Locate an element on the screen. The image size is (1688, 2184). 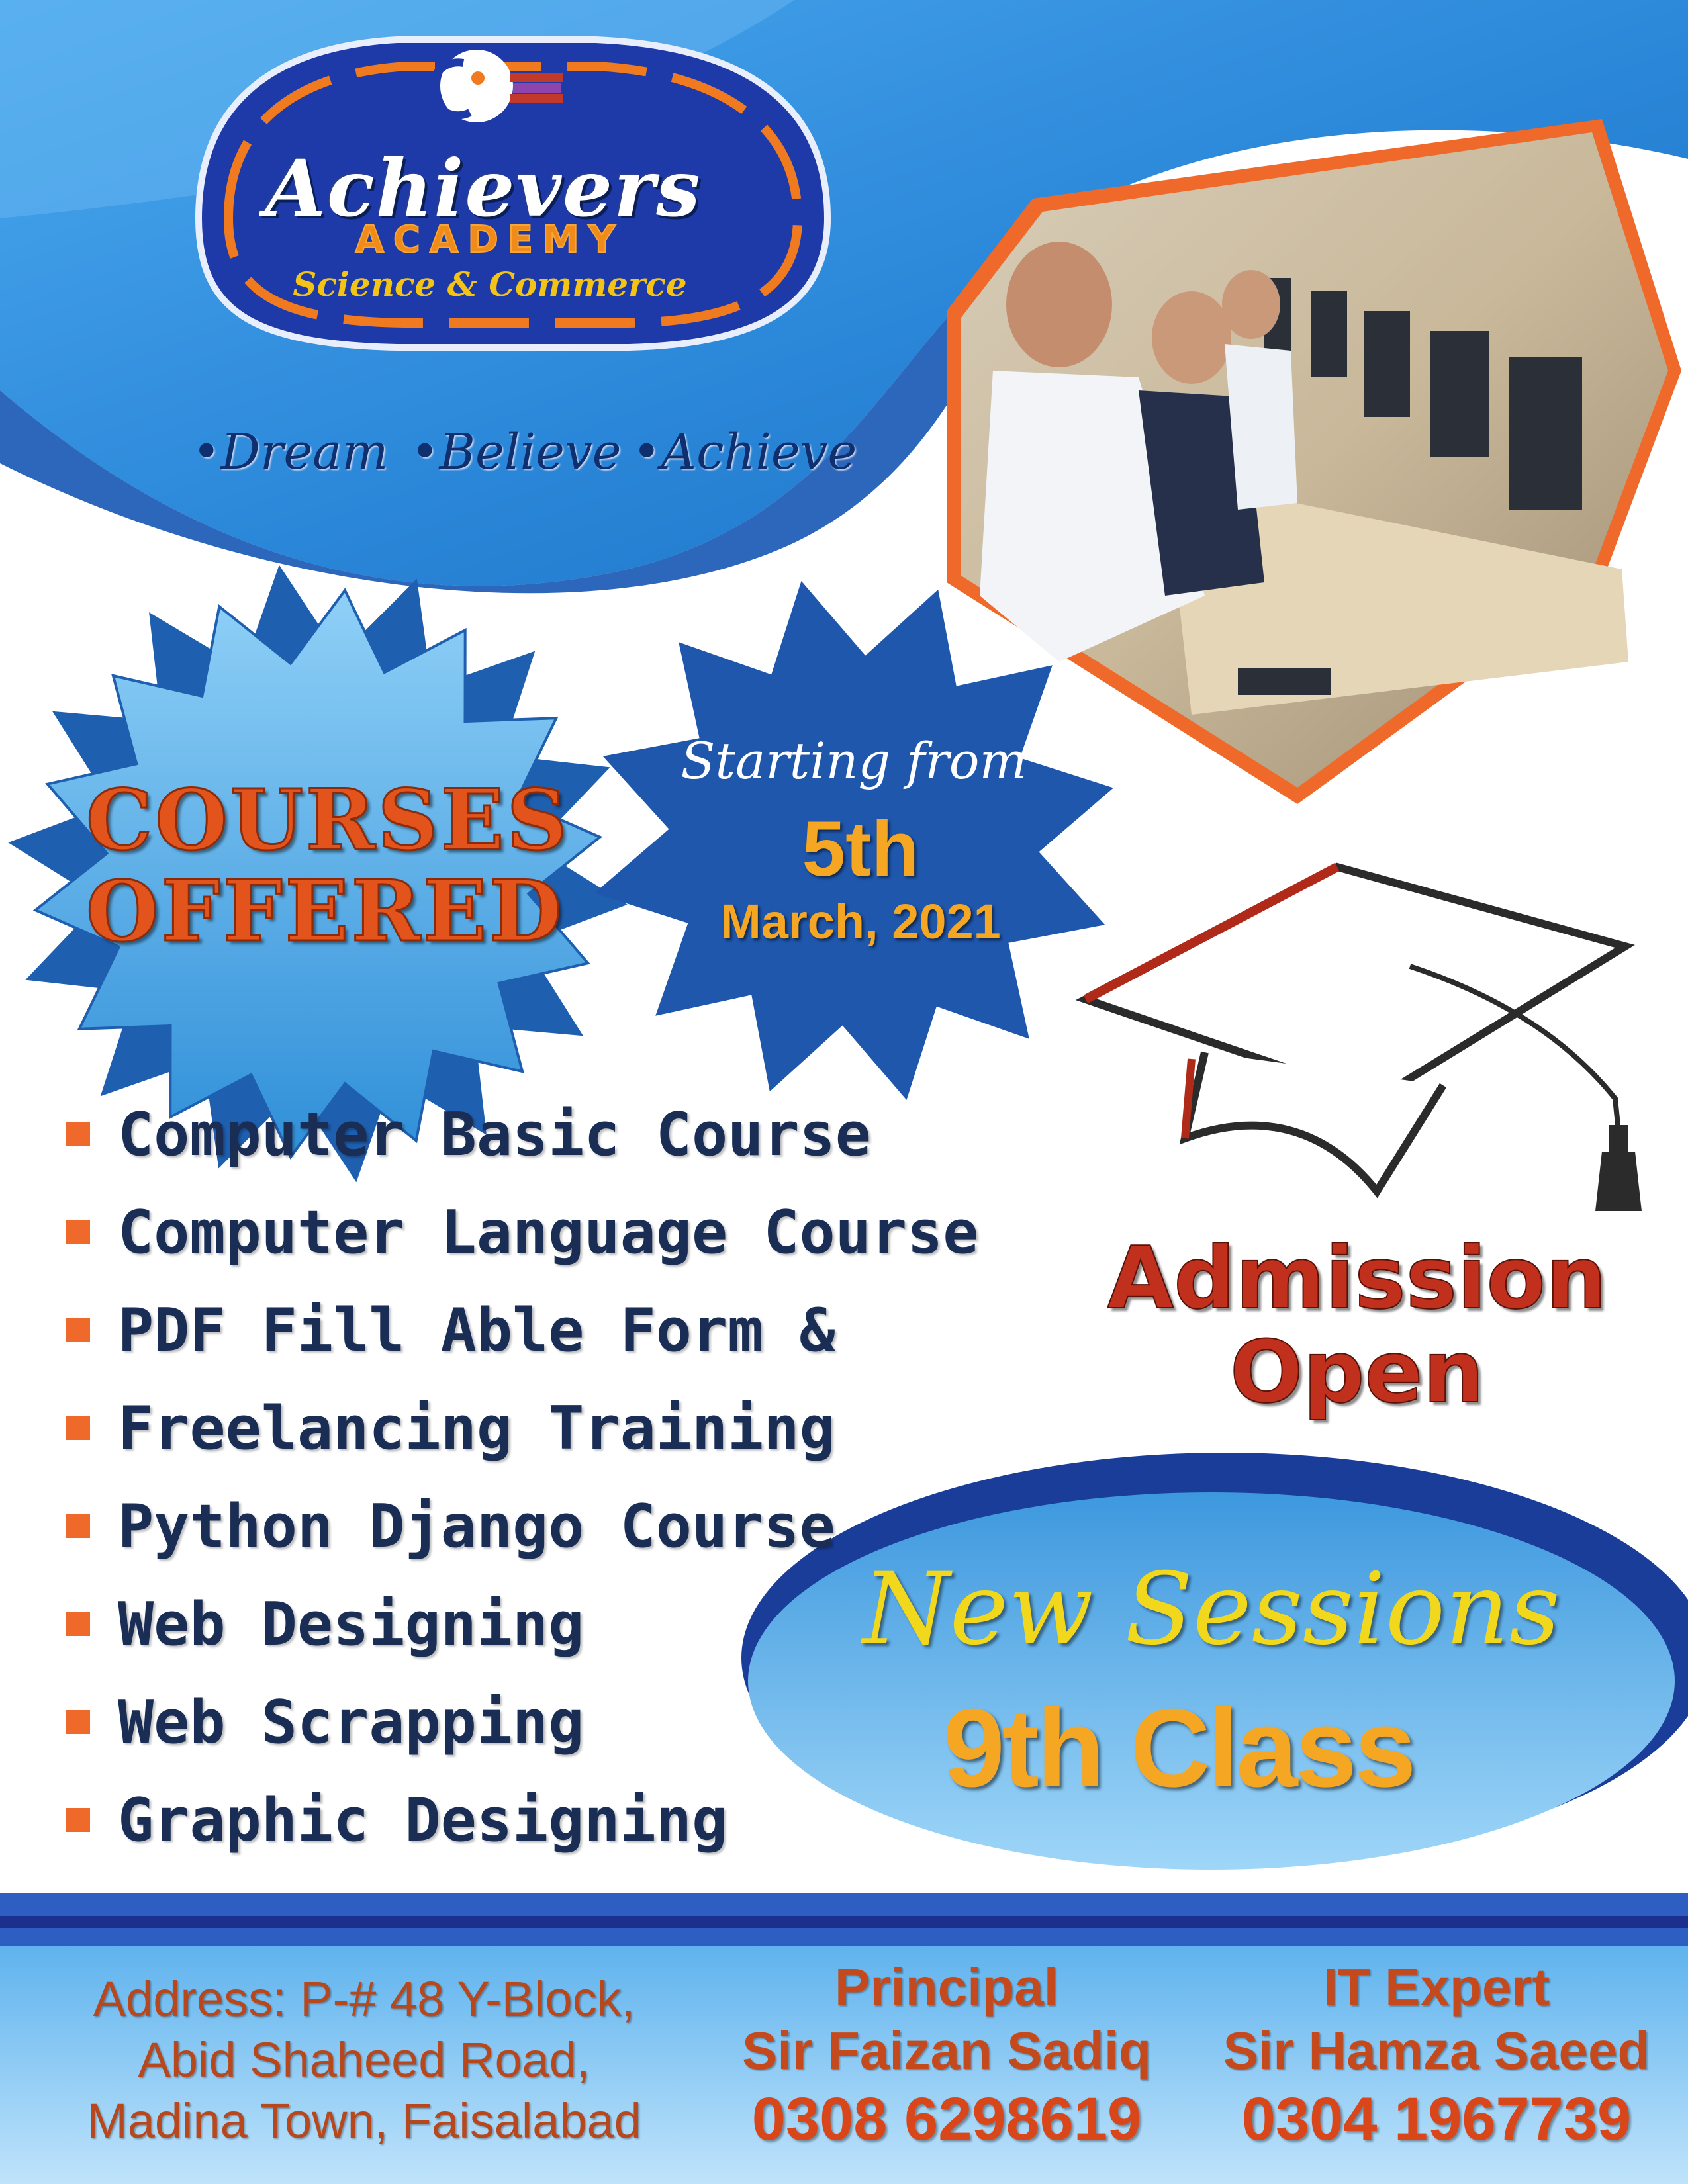
course-label: Web Scrapping is located at coordinates (351, 1722).